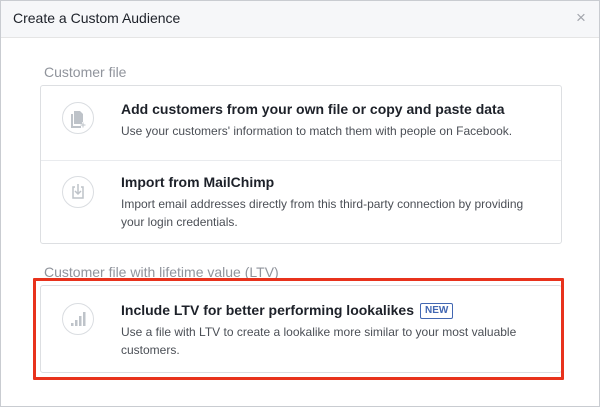 The image size is (600, 407). I want to click on signal-bars-icon, so click(78, 319).